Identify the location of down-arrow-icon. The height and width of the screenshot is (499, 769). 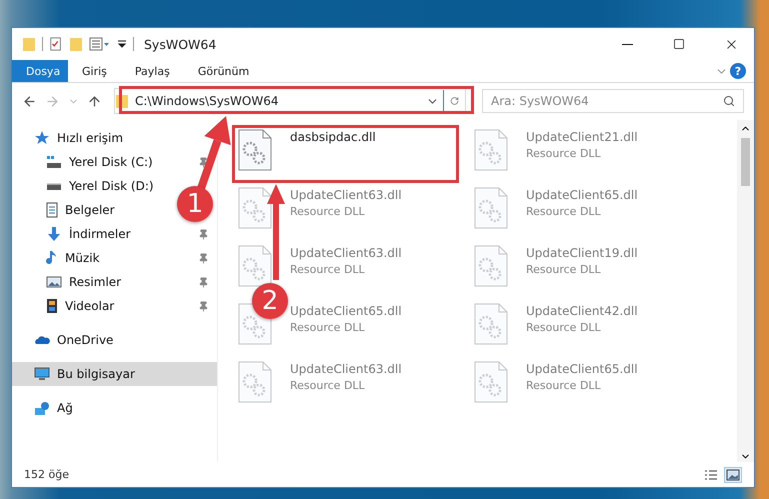
(54, 234).